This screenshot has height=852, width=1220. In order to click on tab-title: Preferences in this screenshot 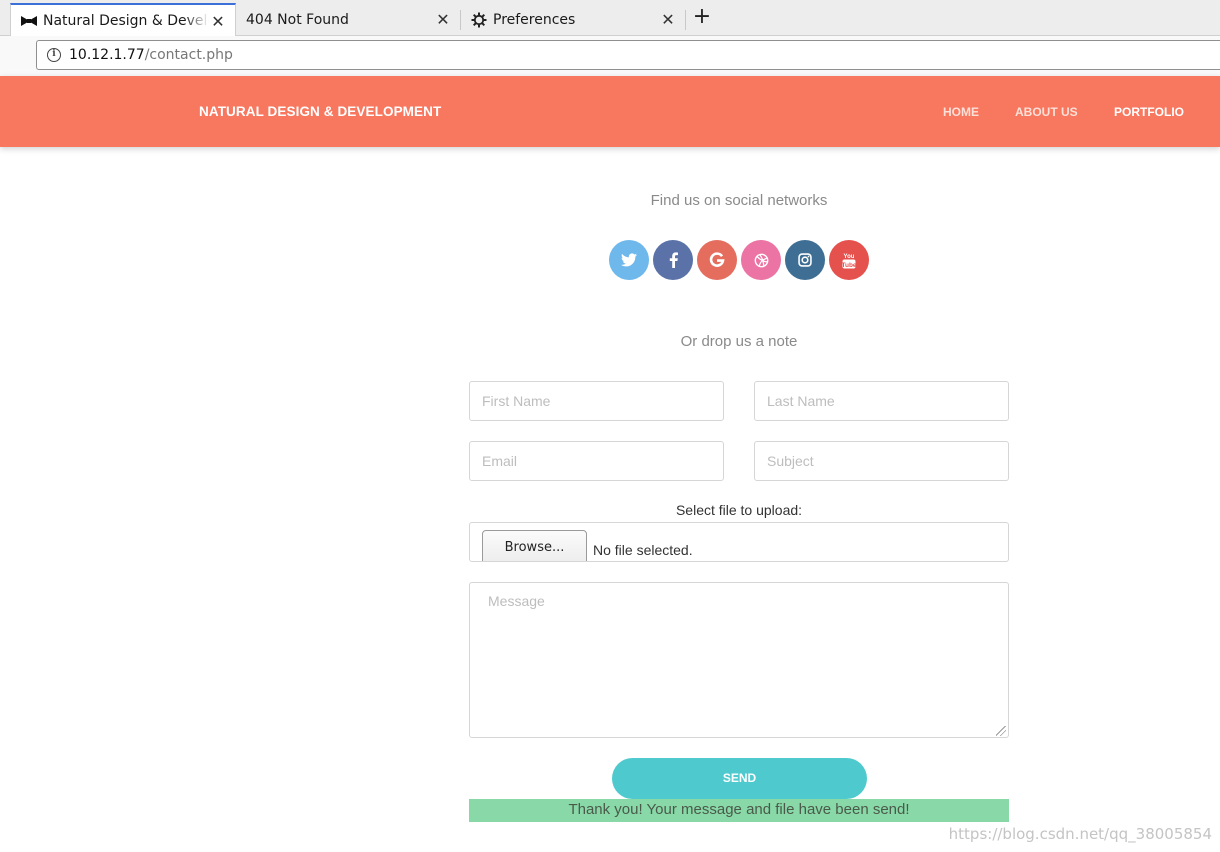, I will do `click(534, 19)`.